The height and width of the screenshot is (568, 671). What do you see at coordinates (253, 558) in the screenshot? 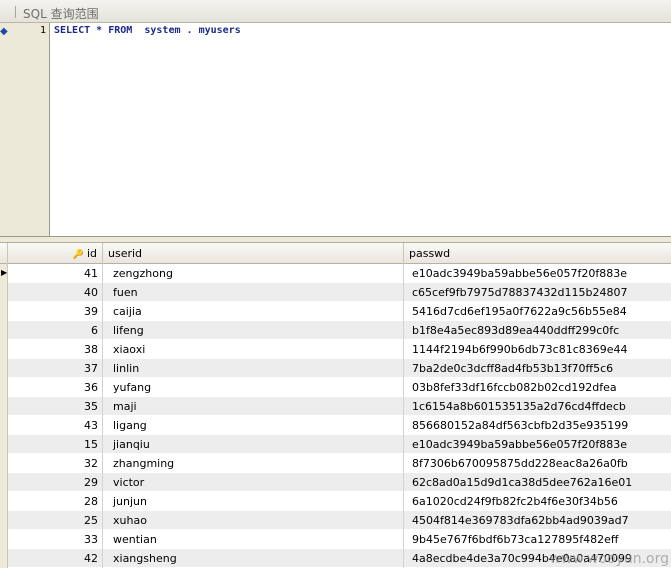
I see `cell-userid: xiangsheng` at bounding box center [253, 558].